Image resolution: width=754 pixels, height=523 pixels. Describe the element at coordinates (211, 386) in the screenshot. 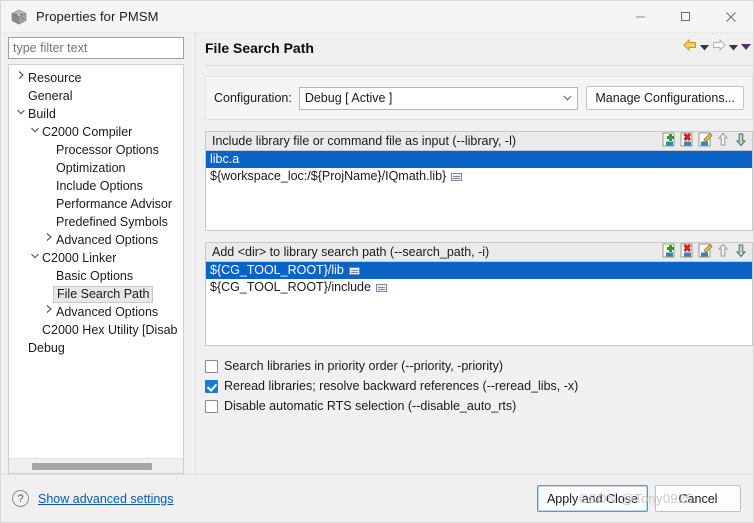

I see `checkbox-checked` at that location.